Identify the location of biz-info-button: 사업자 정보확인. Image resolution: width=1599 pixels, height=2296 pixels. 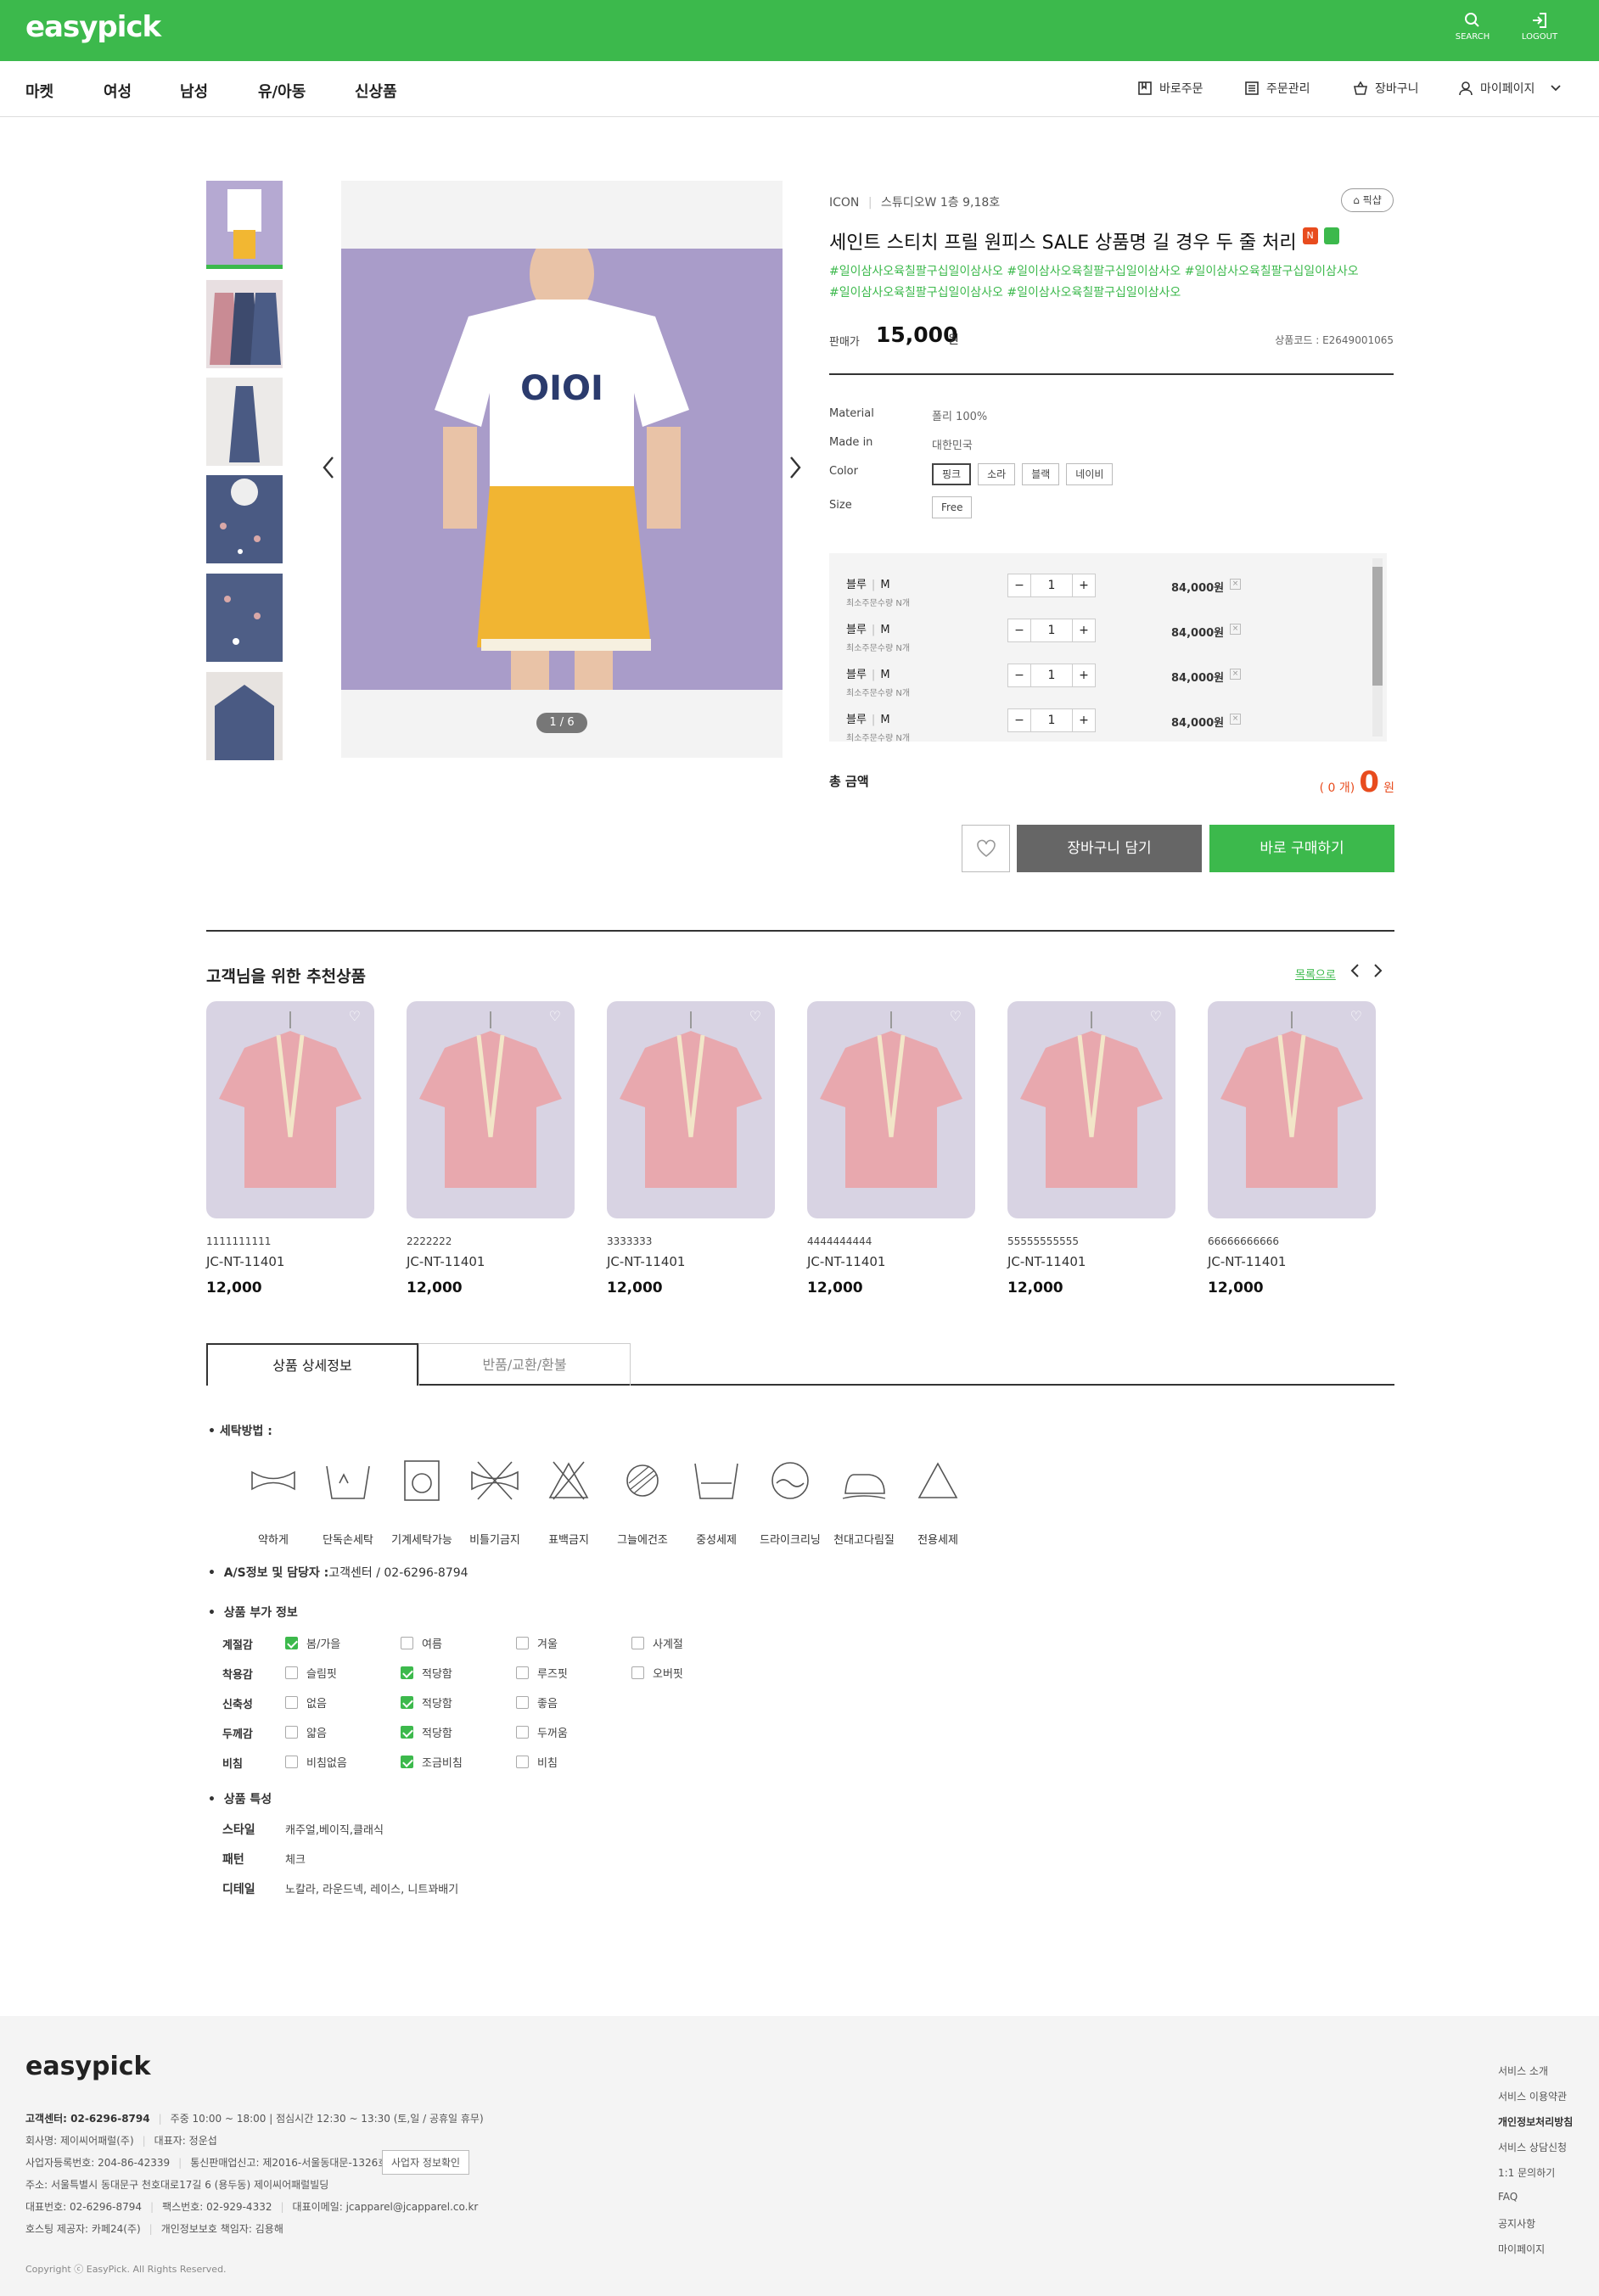
(426, 2162).